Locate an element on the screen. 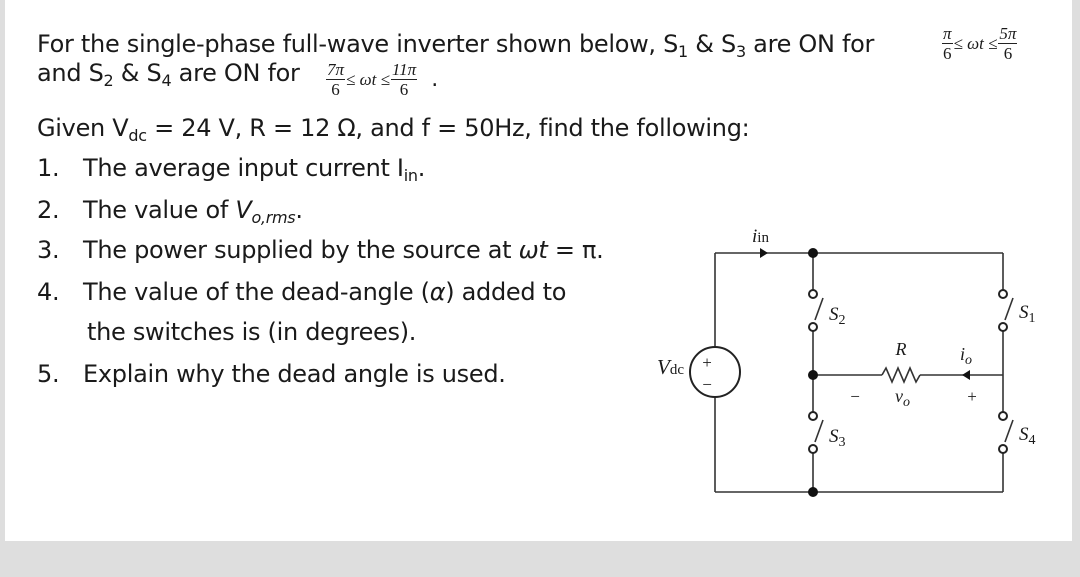  text: v is located at coordinates (899, 396).